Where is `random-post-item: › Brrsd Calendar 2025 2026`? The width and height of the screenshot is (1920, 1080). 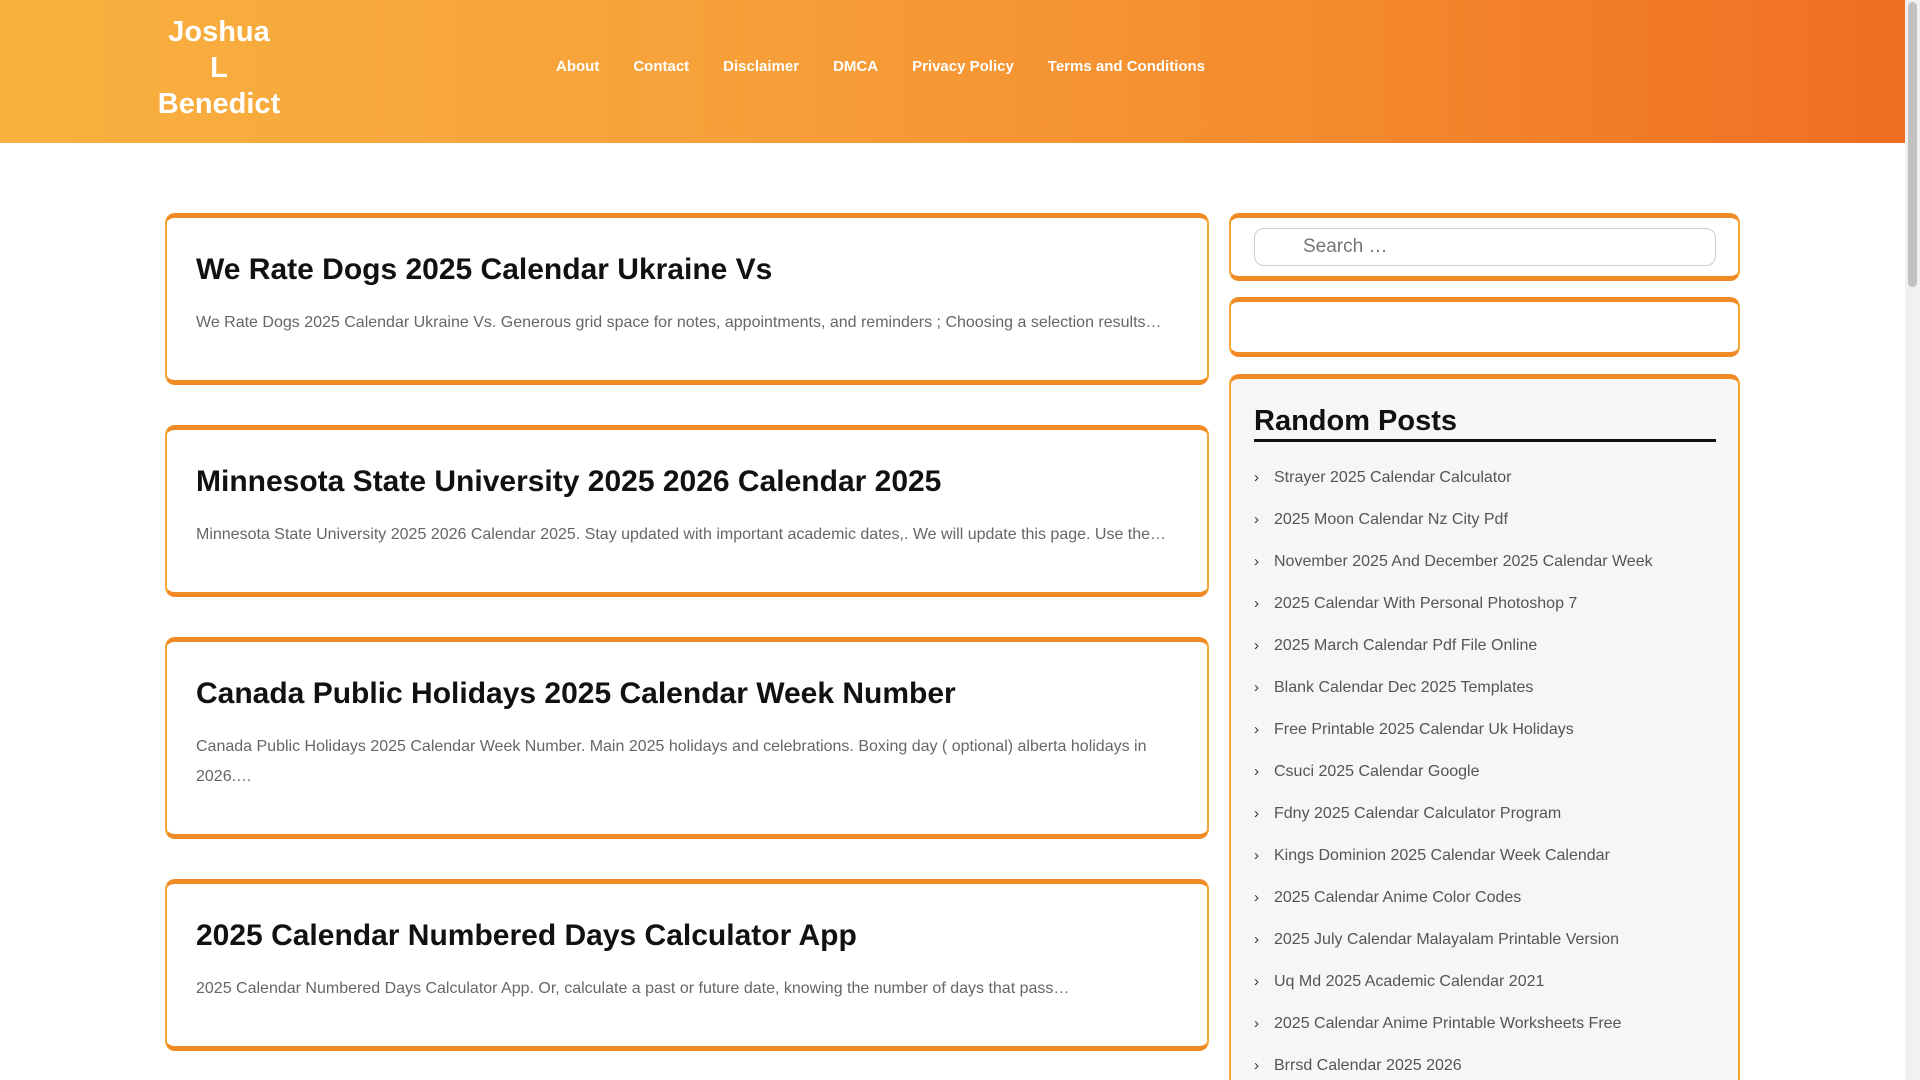 random-post-item: › Brrsd Calendar 2025 2026 is located at coordinates (1453, 1062).